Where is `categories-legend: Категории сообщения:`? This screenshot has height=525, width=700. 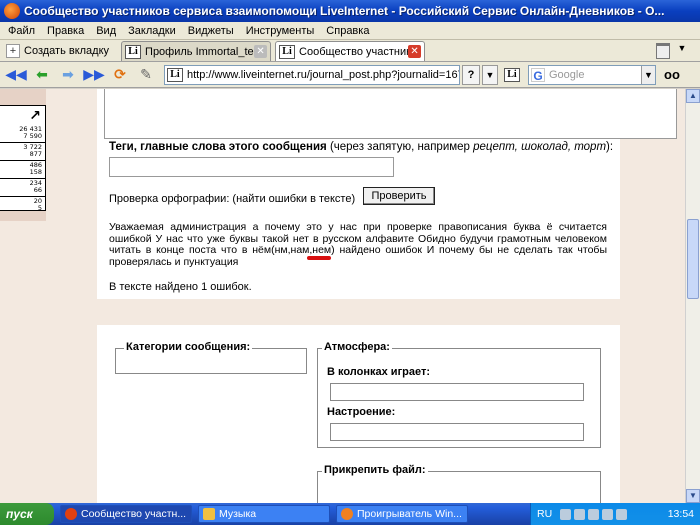 categories-legend: Категории сообщения: is located at coordinates (188, 347).